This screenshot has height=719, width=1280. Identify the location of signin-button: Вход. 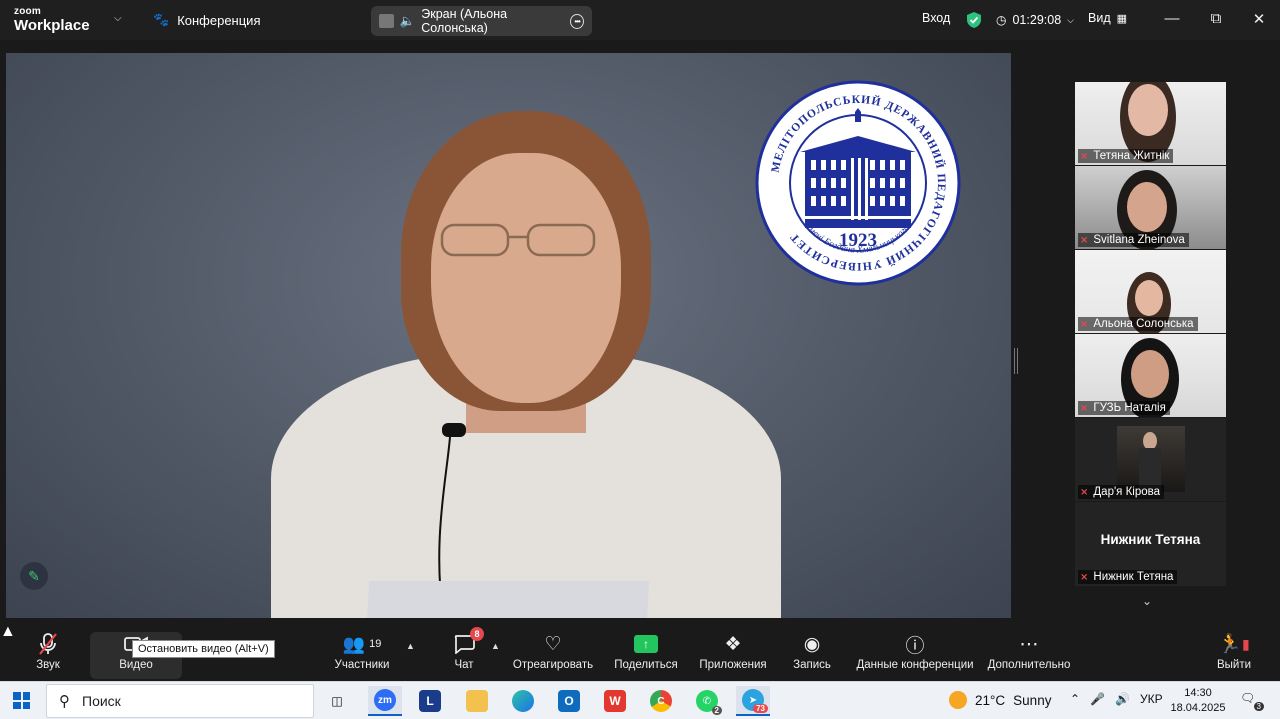
(936, 18).